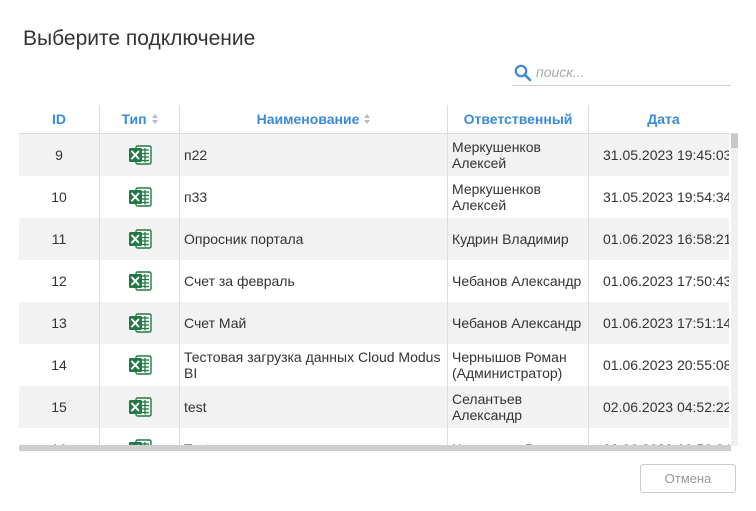 The image size is (756, 511). What do you see at coordinates (139, 38) in the screenshot?
I see `dialog-title: Выберите подключение` at bounding box center [139, 38].